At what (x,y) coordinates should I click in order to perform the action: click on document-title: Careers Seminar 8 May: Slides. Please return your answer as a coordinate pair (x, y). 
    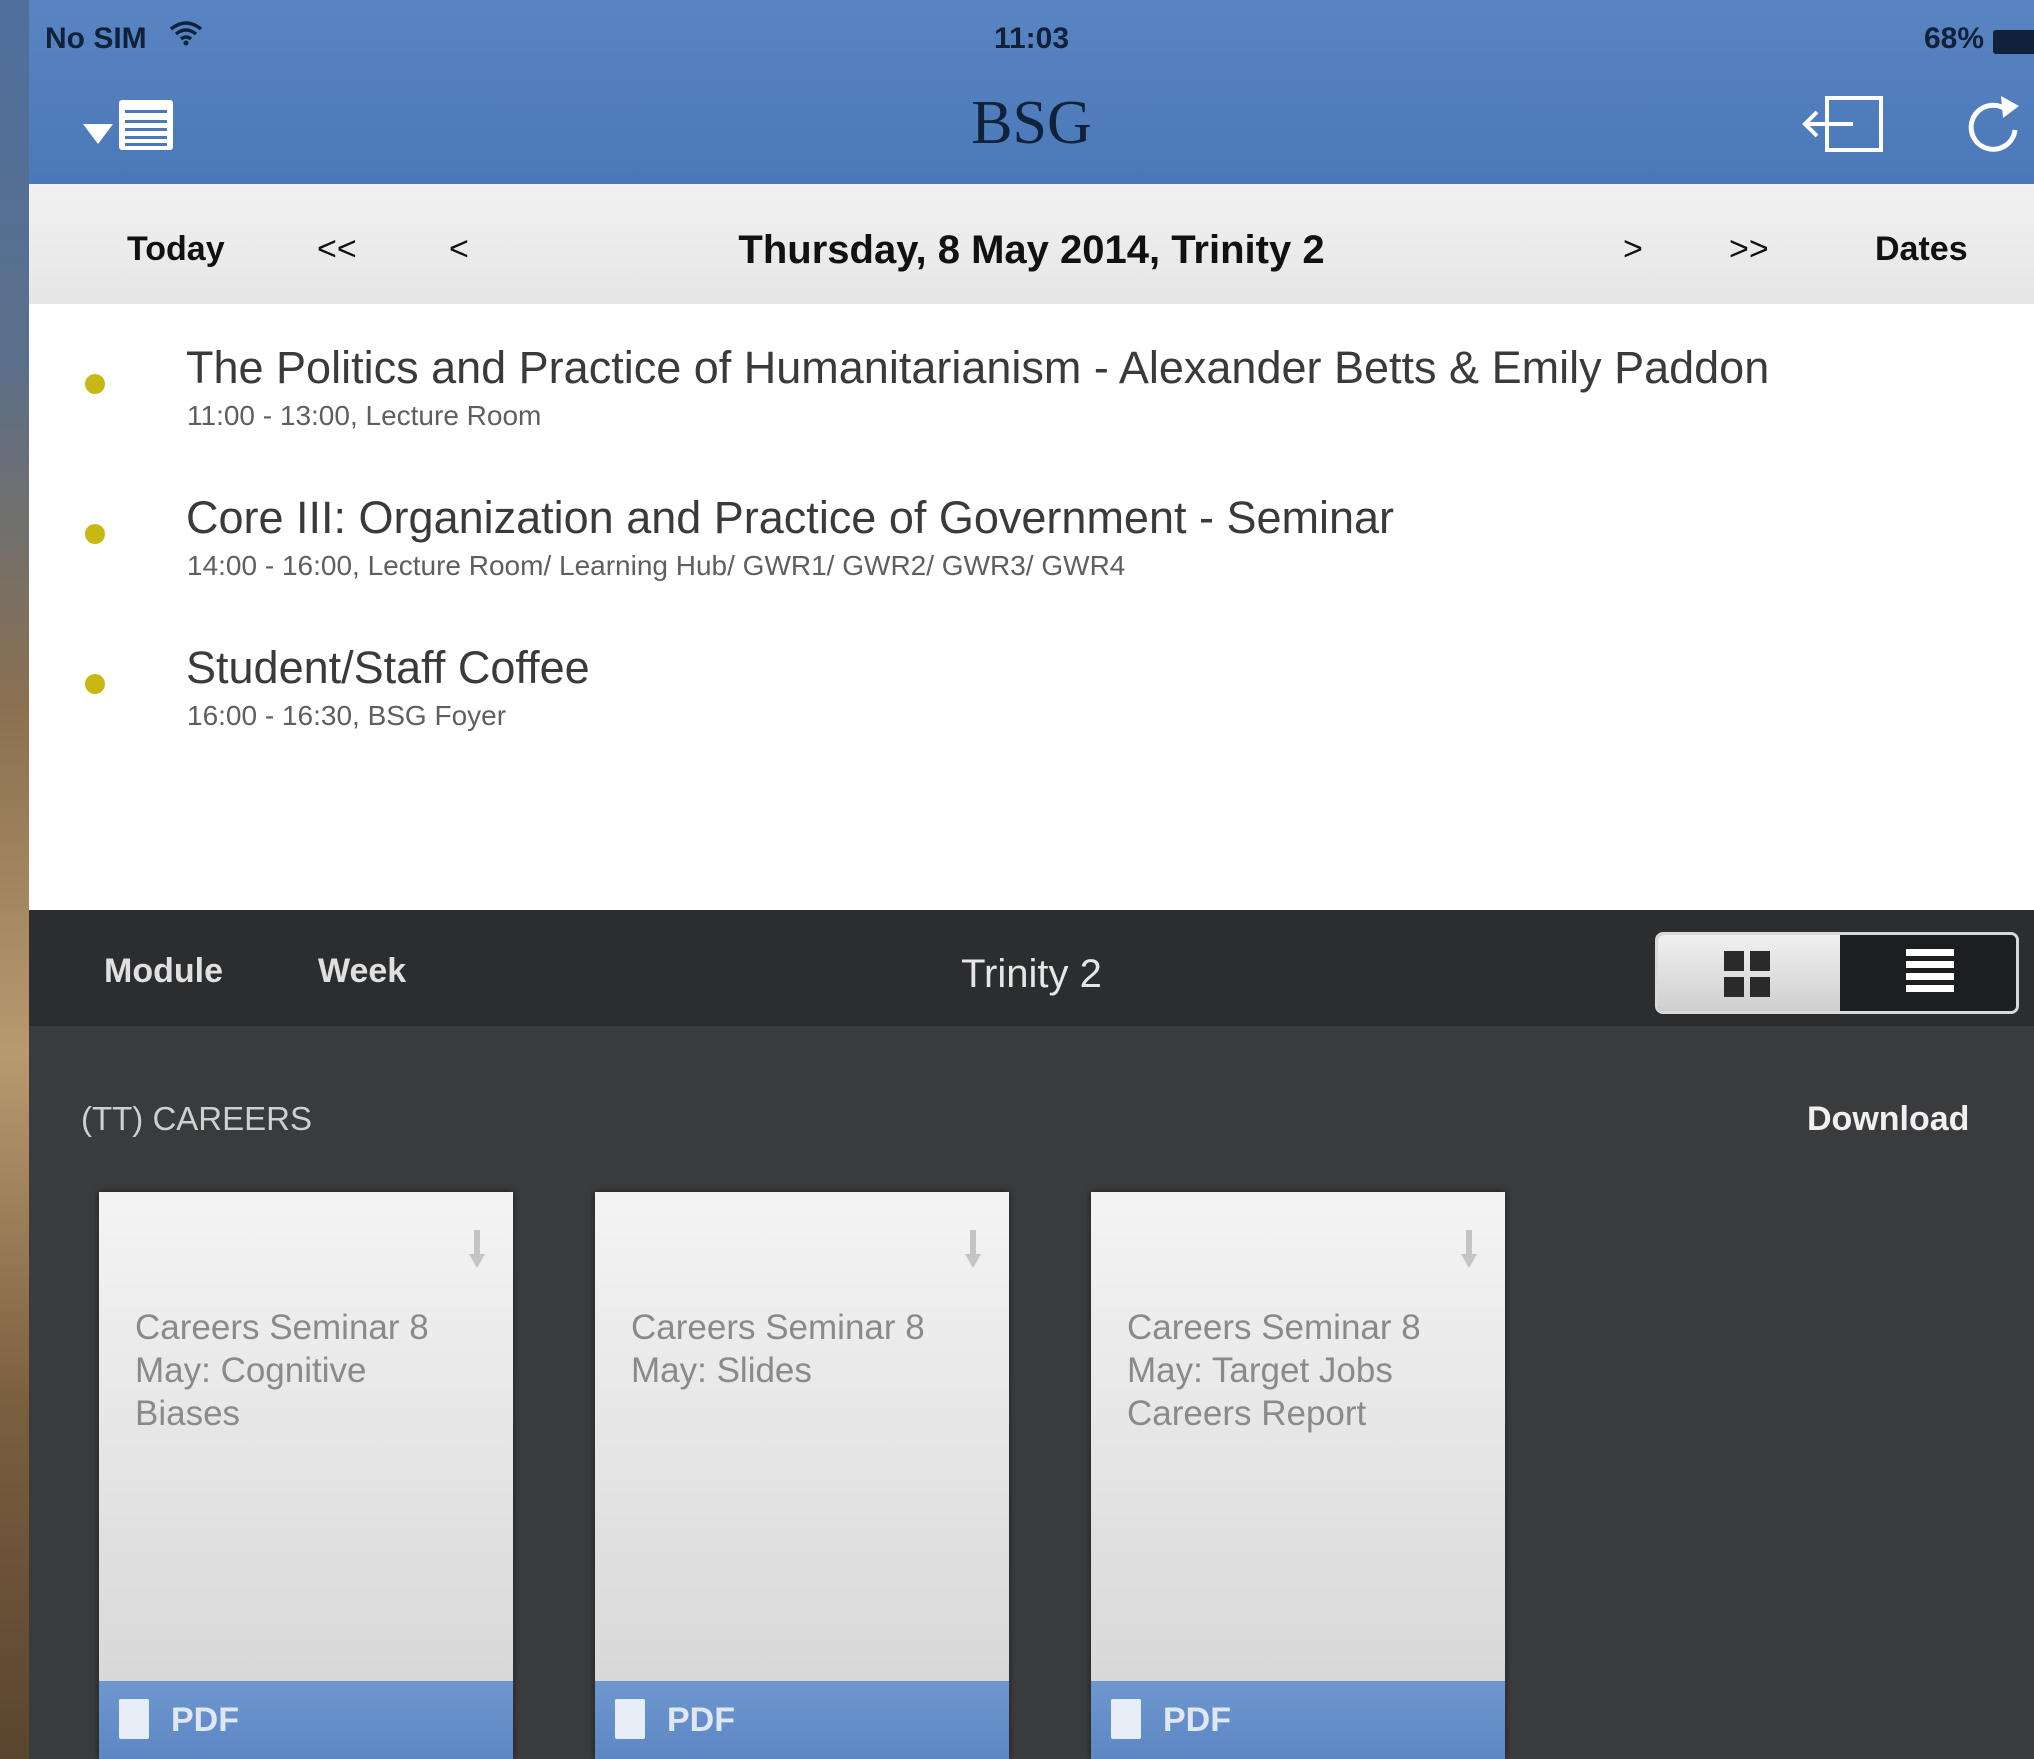
    Looking at the image, I should click on (778, 1349).